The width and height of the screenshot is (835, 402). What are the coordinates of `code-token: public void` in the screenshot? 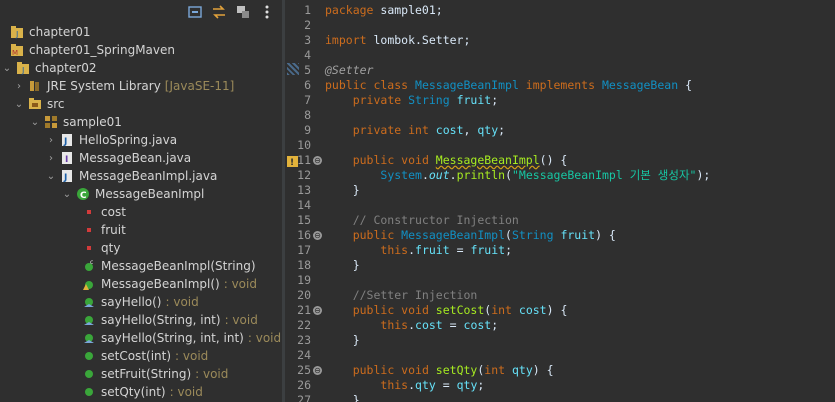 It's located at (394, 310).